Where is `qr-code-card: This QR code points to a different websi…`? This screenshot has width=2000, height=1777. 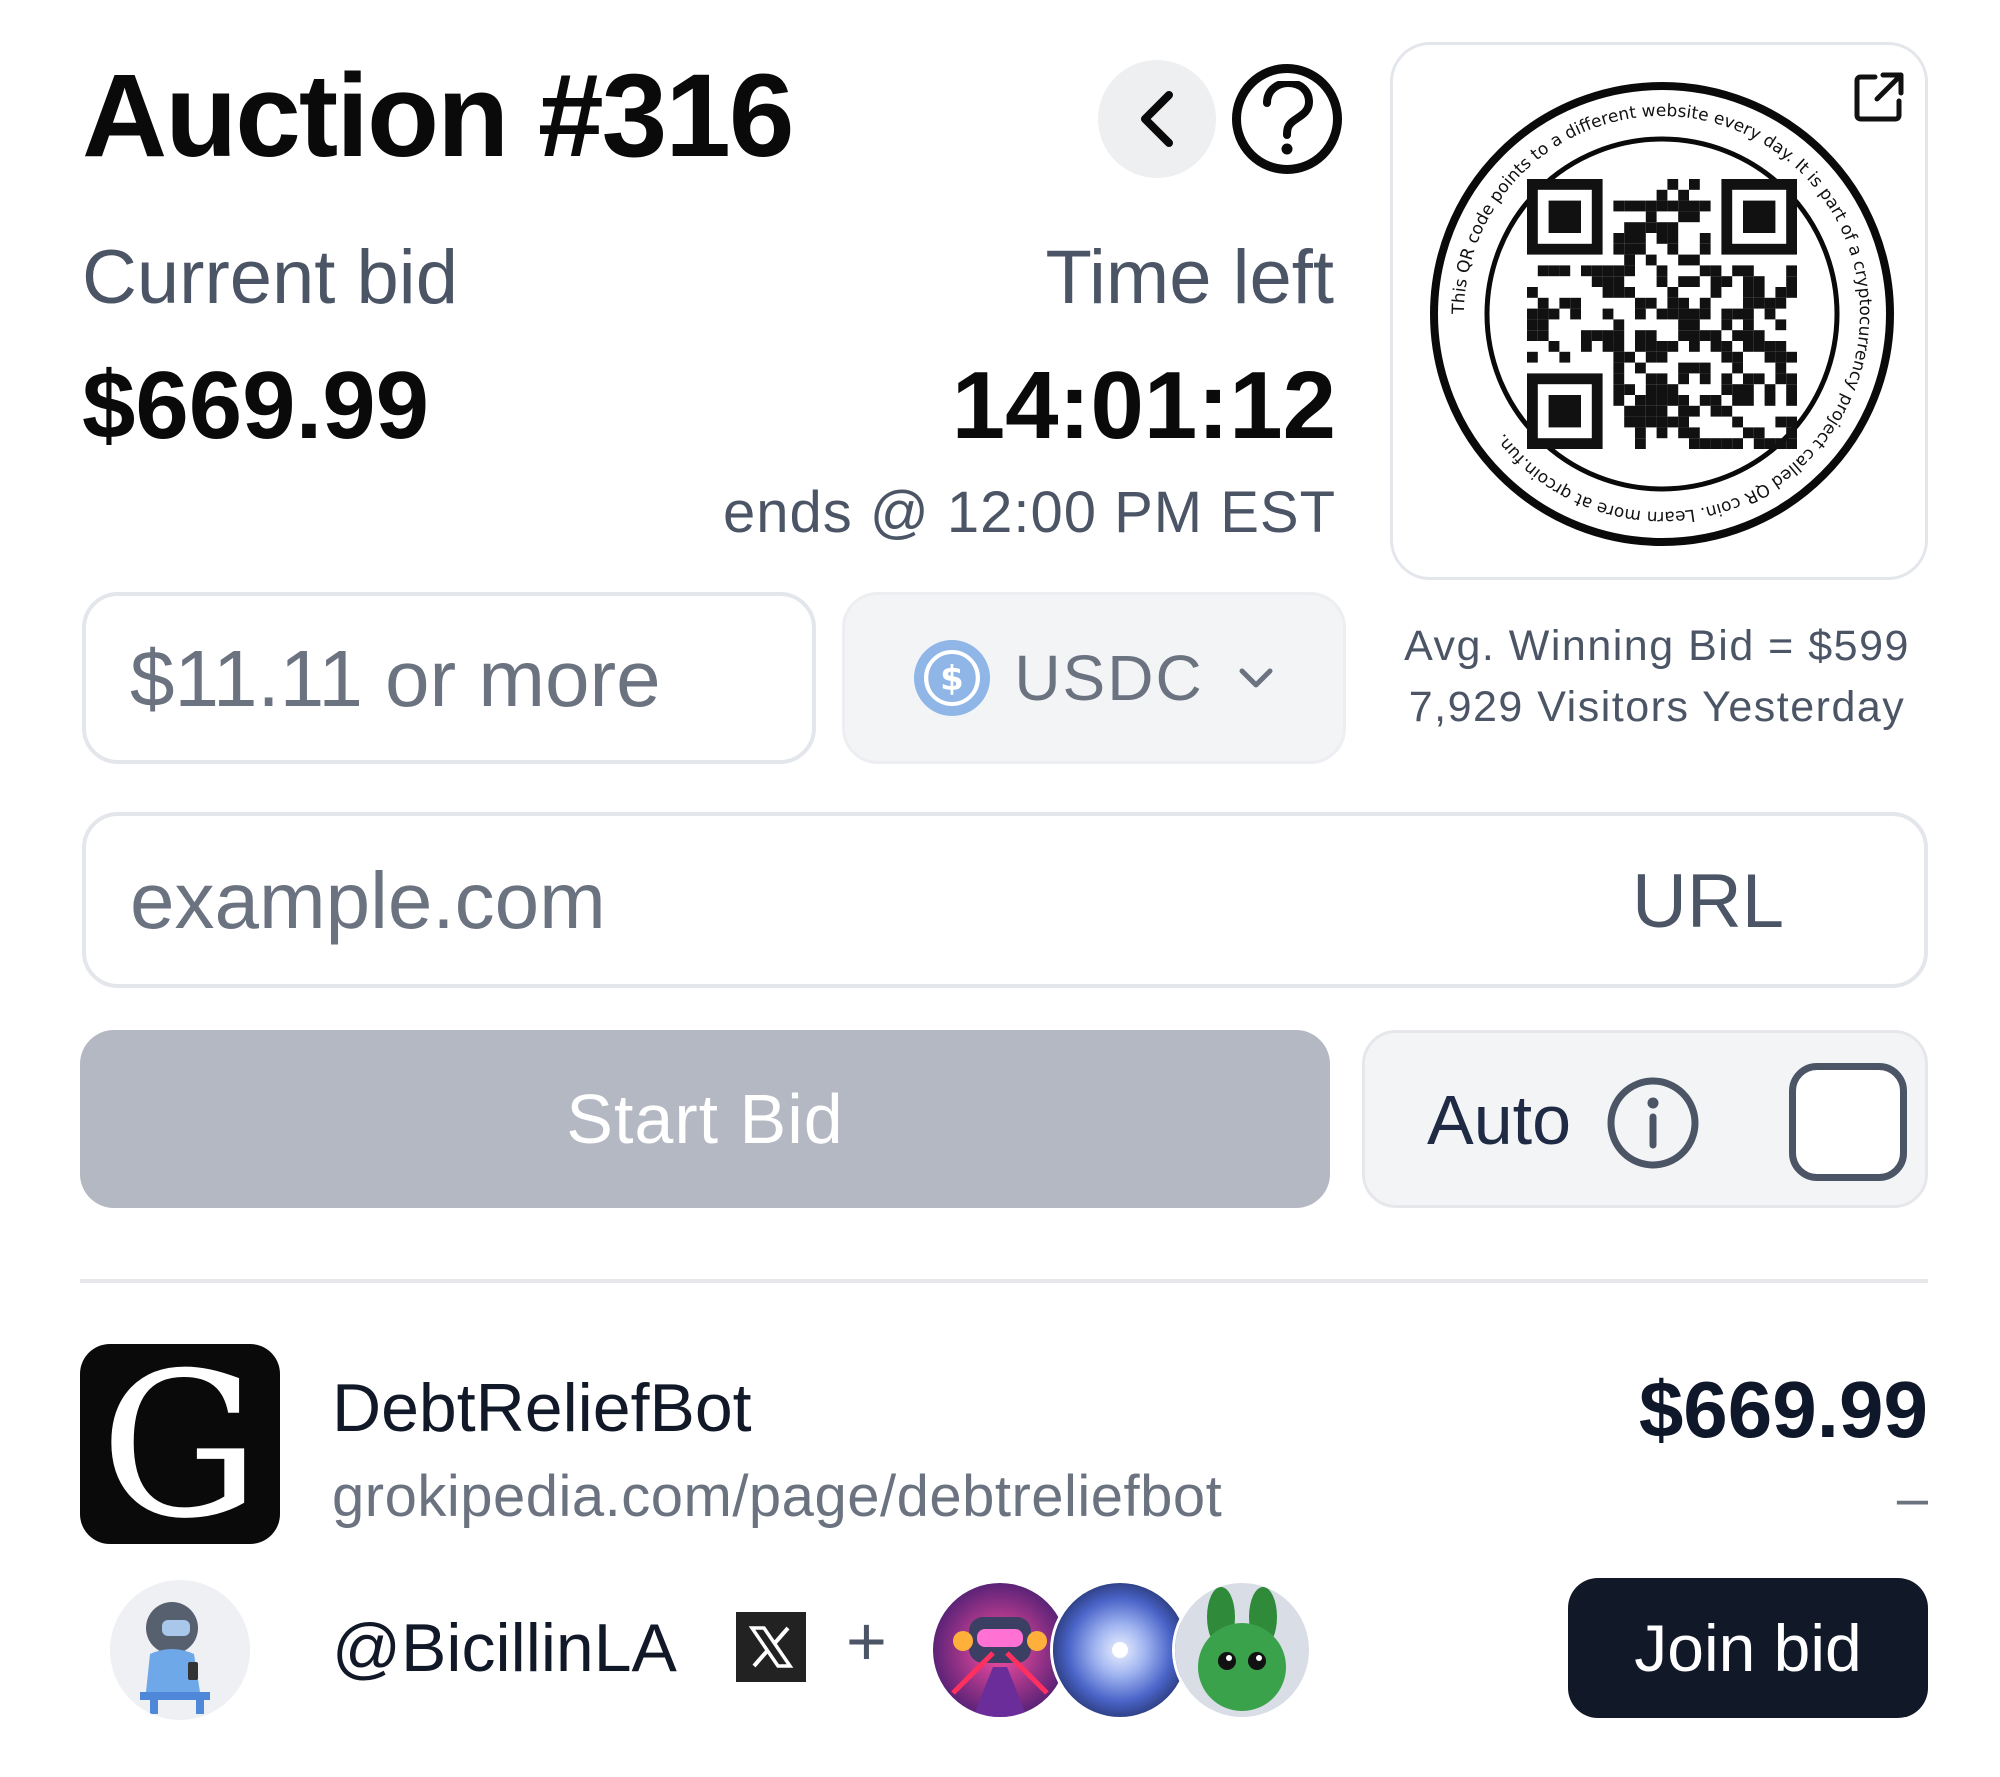 qr-code-card: This QR code points to a different websi… is located at coordinates (1659, 311).